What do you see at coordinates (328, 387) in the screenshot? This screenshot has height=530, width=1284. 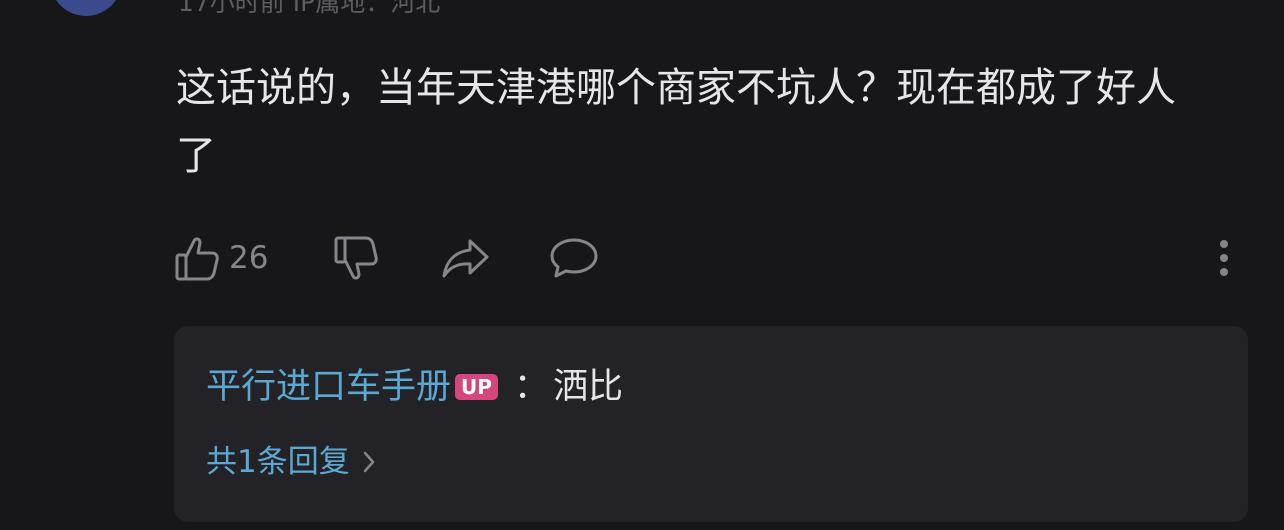 I see `reply-author: 平行进口车手册` at bounding box center [328, 387].